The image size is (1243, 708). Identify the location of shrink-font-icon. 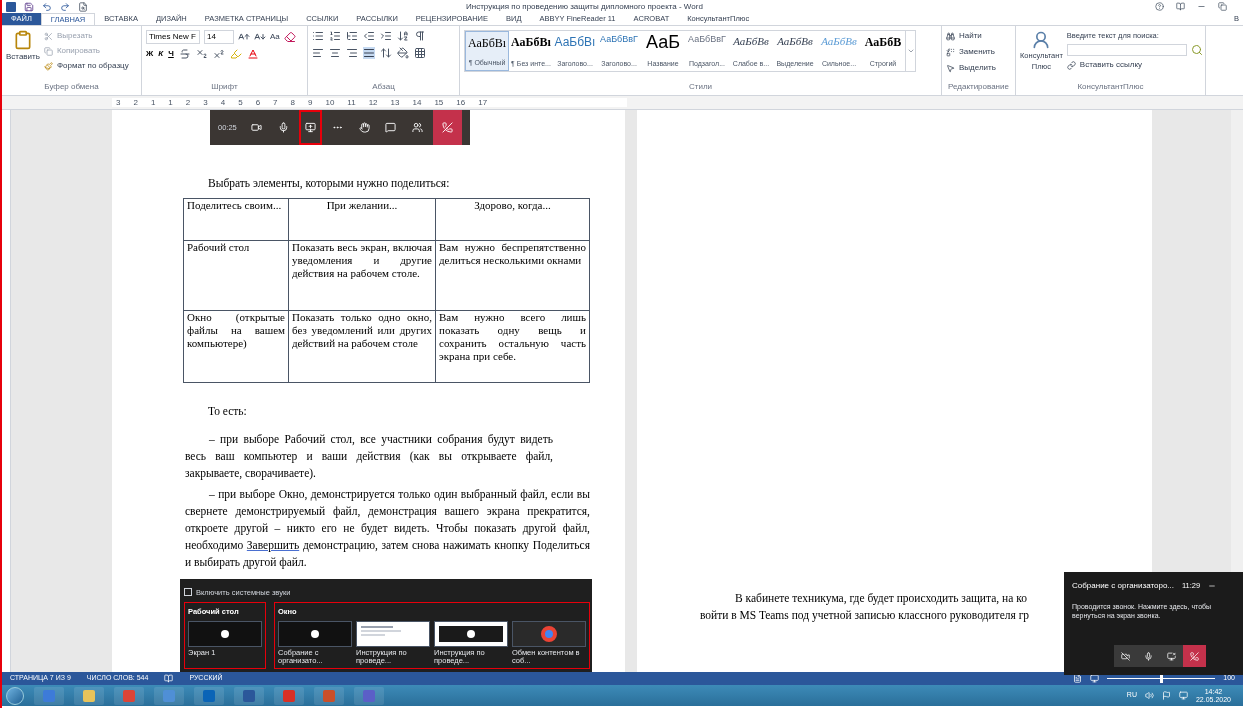
(260, 37).